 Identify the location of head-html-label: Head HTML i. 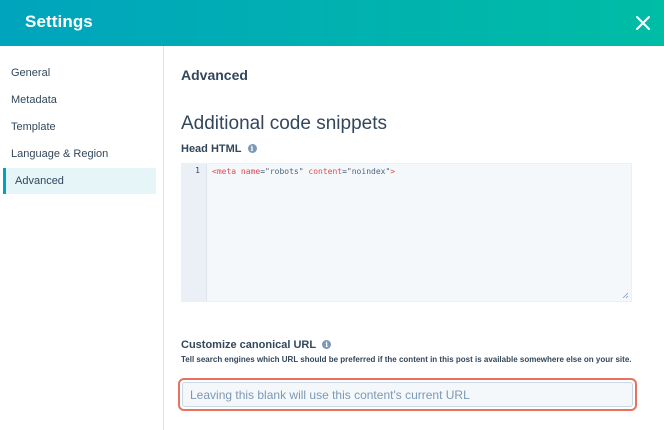
(219, 149).